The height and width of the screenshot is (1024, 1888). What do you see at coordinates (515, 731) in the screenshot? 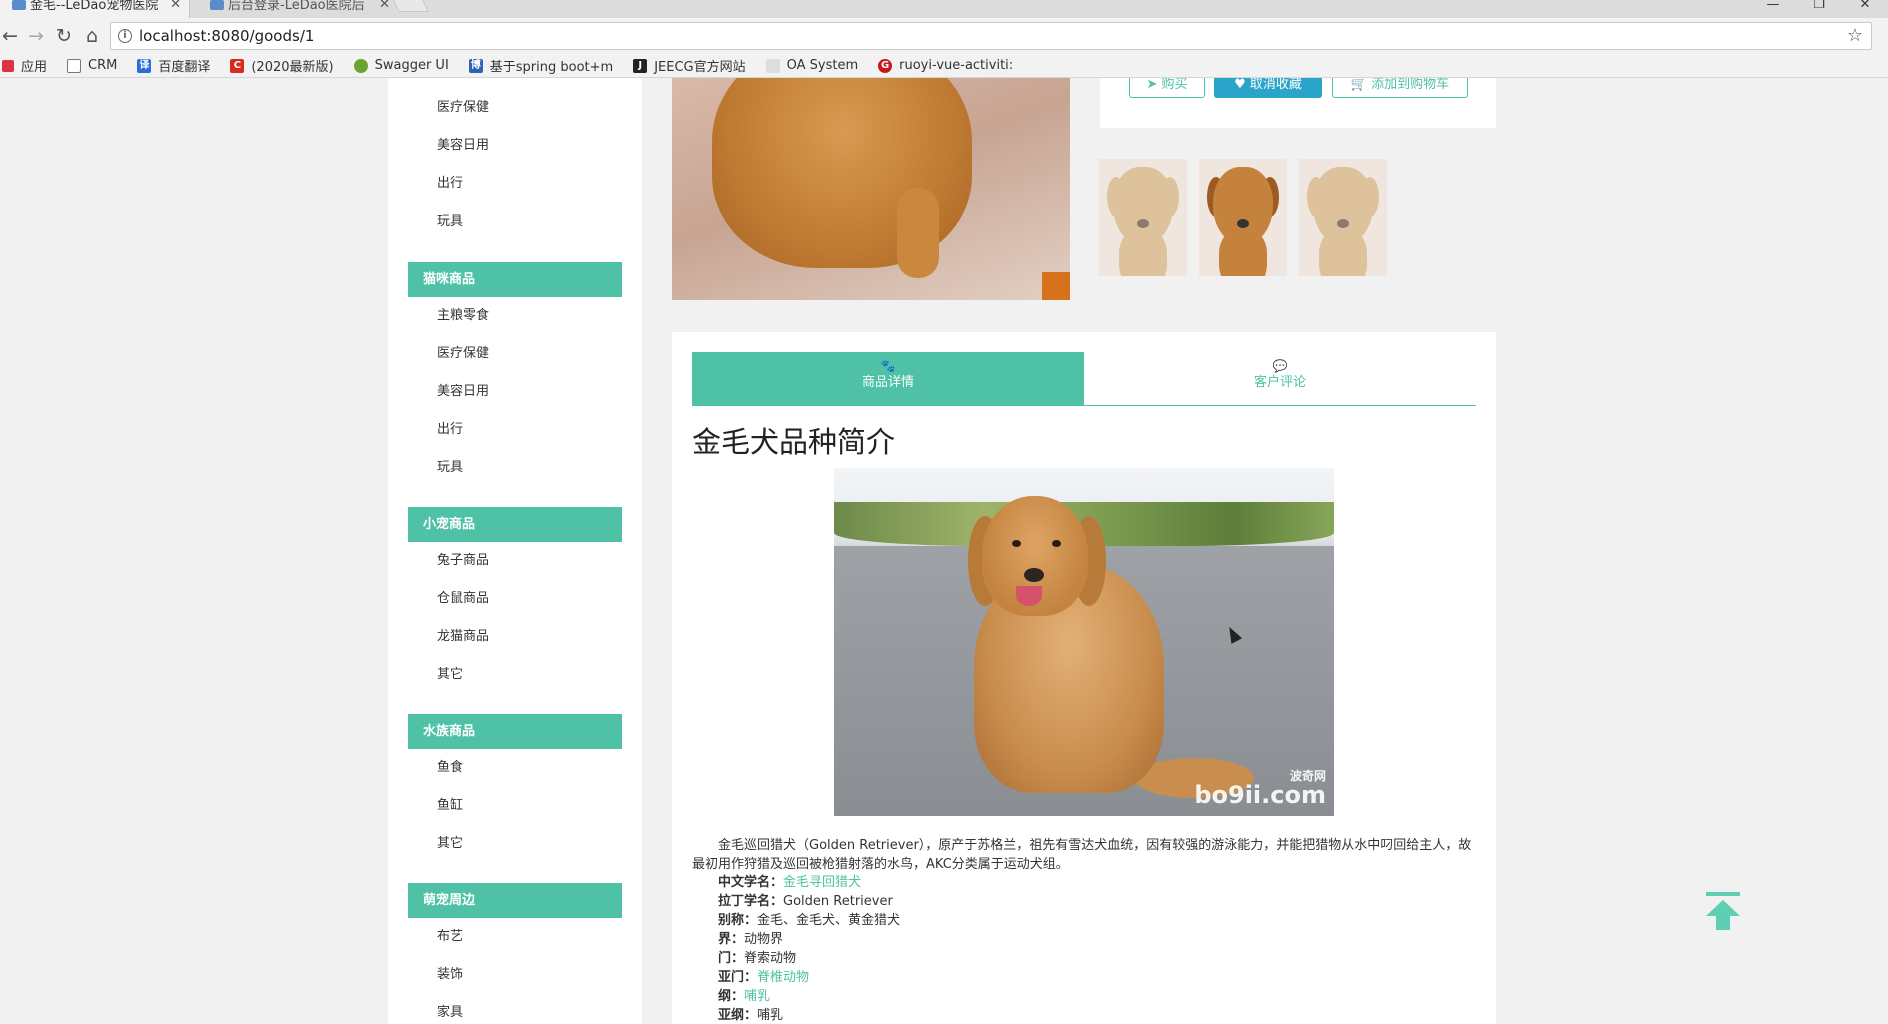
I see `category-header-aquatic: 水族商品` at bounding box center [515, 731].